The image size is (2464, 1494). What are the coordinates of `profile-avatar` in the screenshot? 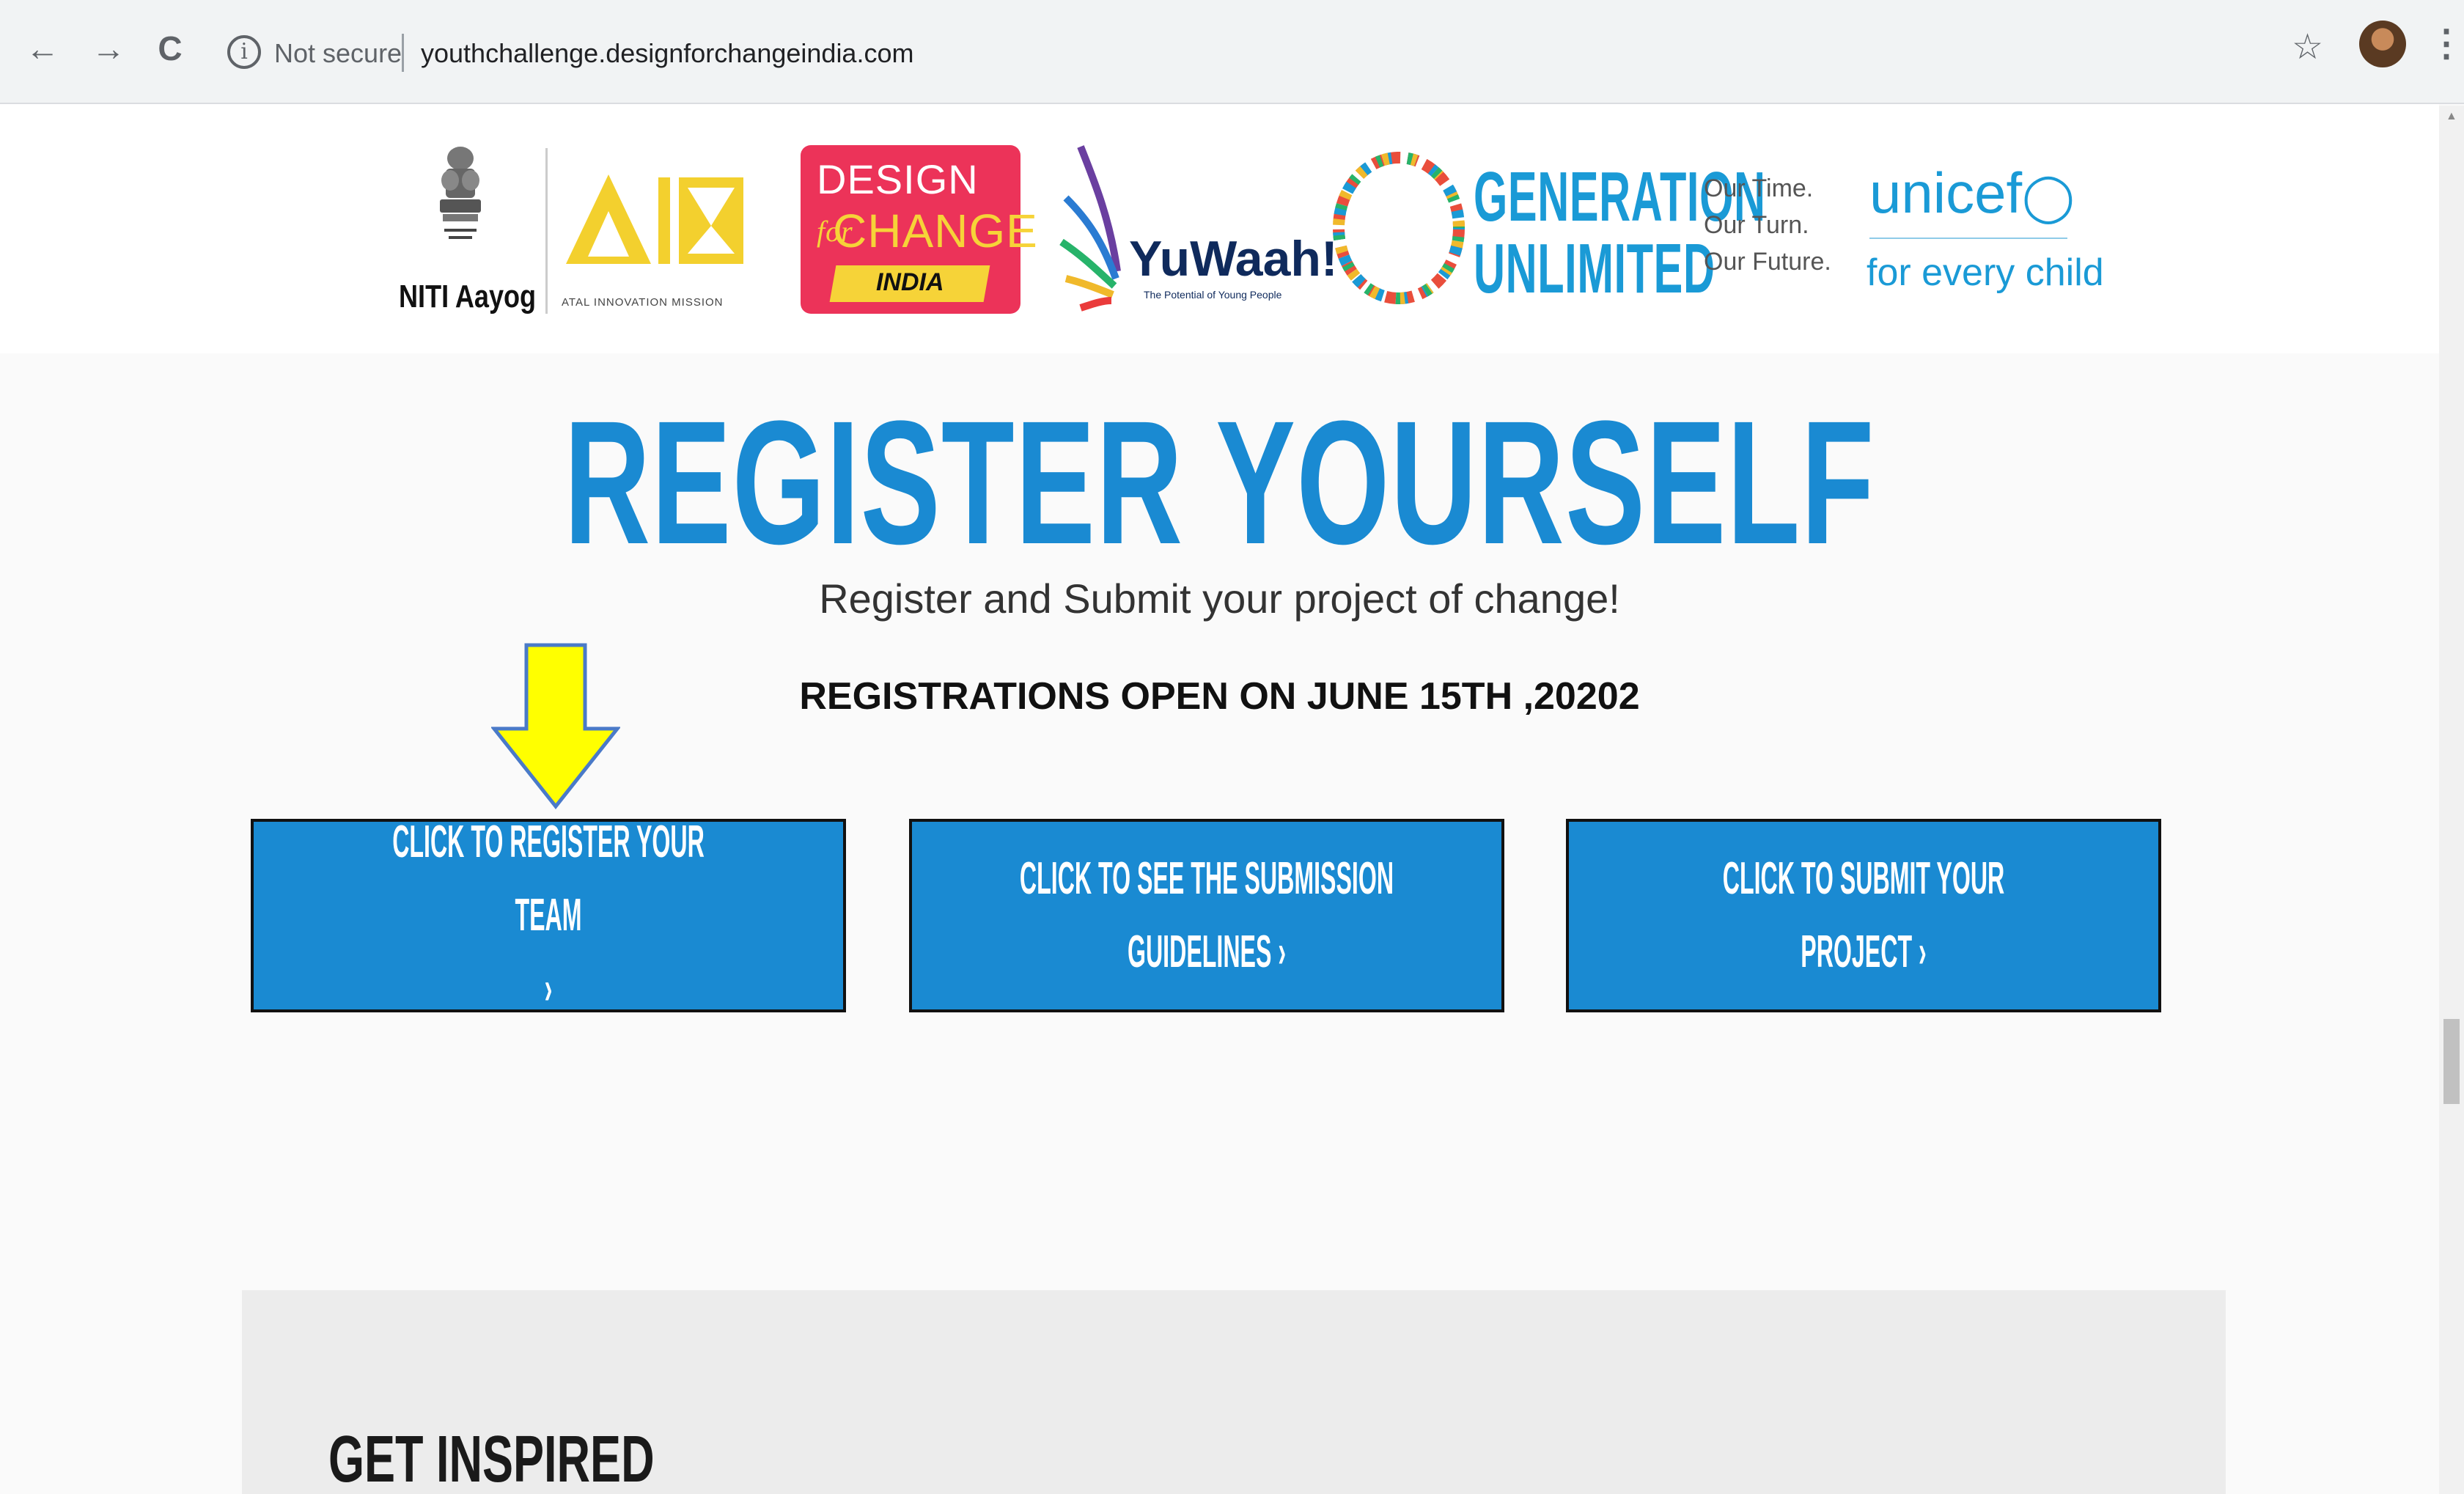 It's located at (2382, 44).